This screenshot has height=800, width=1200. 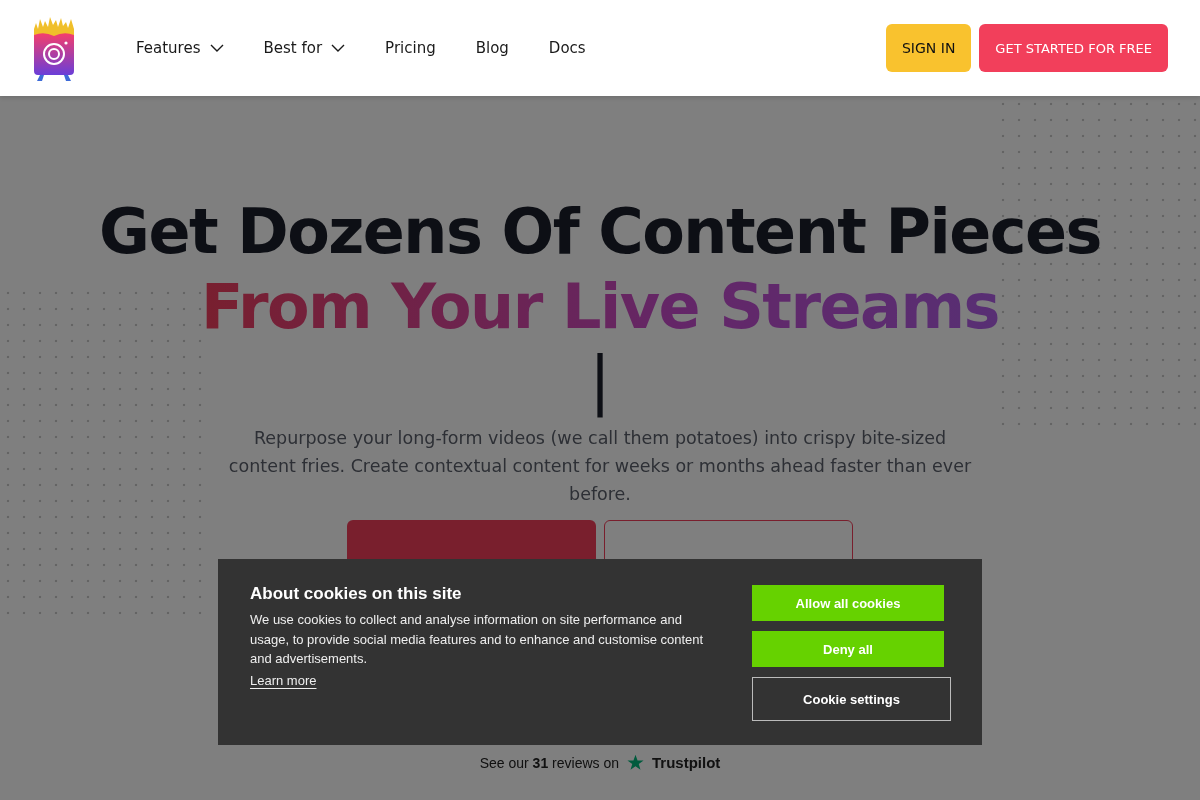 What do you see at coordinates (283, 680) in the screenshot?
I see `learn-more-link: Learn more` at bounding box center [283, 680].